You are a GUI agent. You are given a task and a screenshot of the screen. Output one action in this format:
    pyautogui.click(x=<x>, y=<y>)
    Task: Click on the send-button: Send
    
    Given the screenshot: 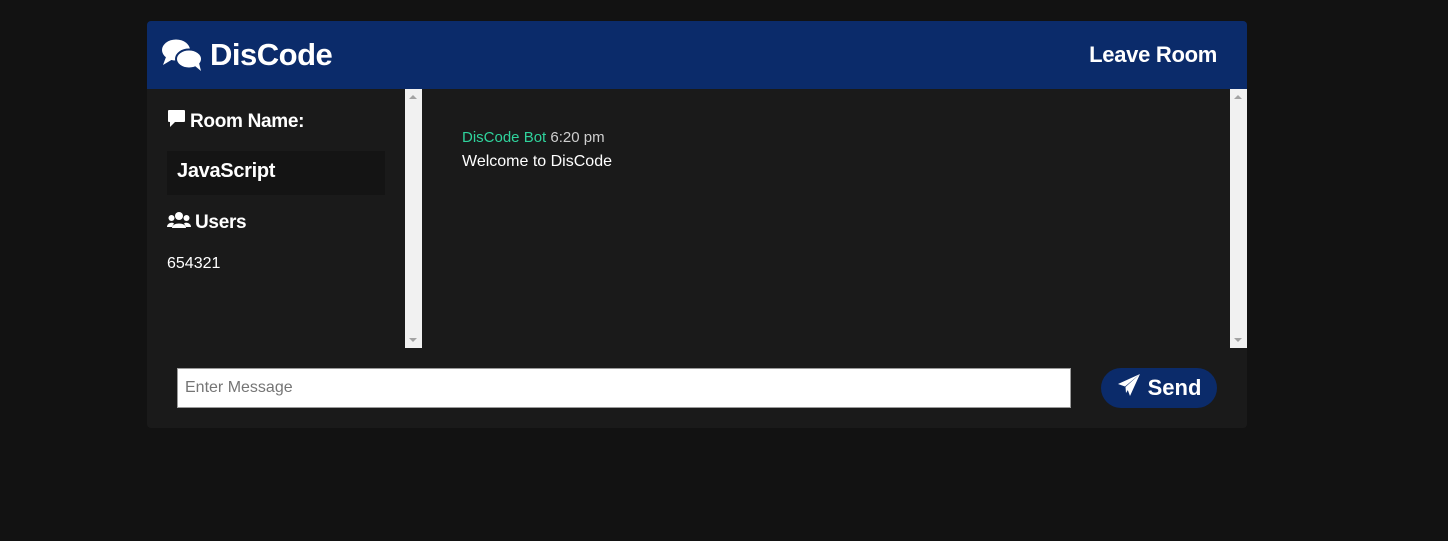 What is the action you would take?
    pyautogui.click(x=1159, y=388)
    